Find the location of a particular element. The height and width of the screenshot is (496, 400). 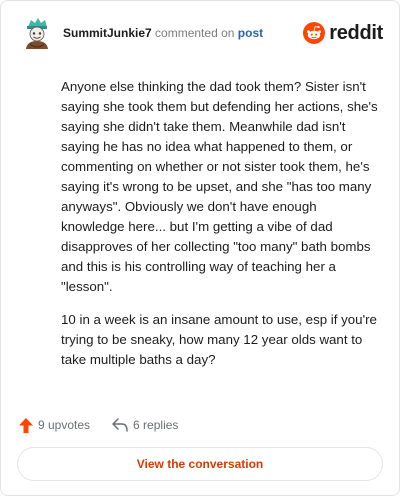

upvotes-count: 9 upvotes is located at coordinates (64, 425).